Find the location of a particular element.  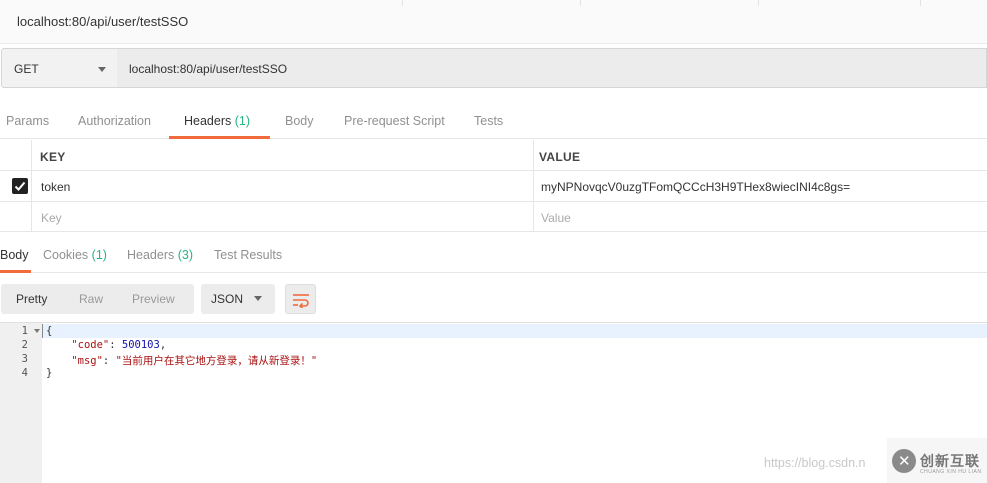

request-tab-bar: localhost:80/api/user/testSSO is located at coordinates (493, 22).